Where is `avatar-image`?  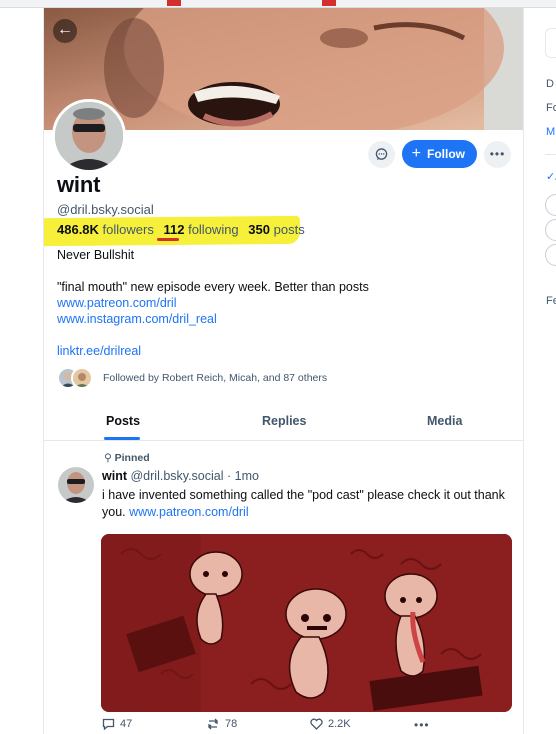 avatar-image is located at coordinates (89, 136).